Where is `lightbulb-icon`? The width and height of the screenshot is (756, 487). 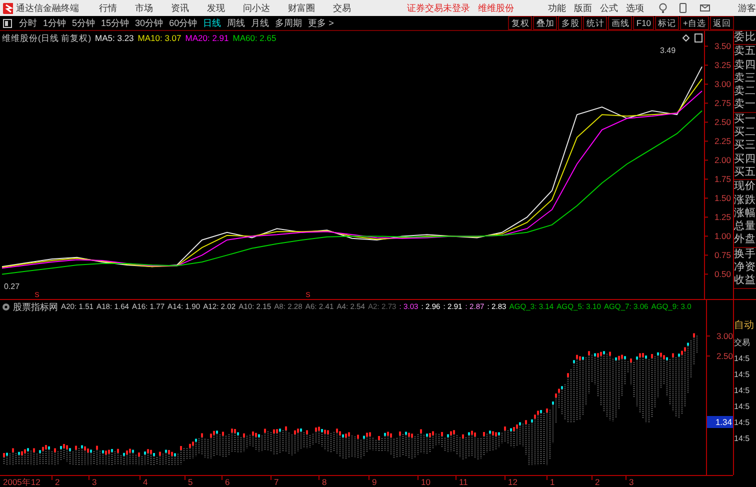 lightbulb-icon is located at coordinates (663, 8).